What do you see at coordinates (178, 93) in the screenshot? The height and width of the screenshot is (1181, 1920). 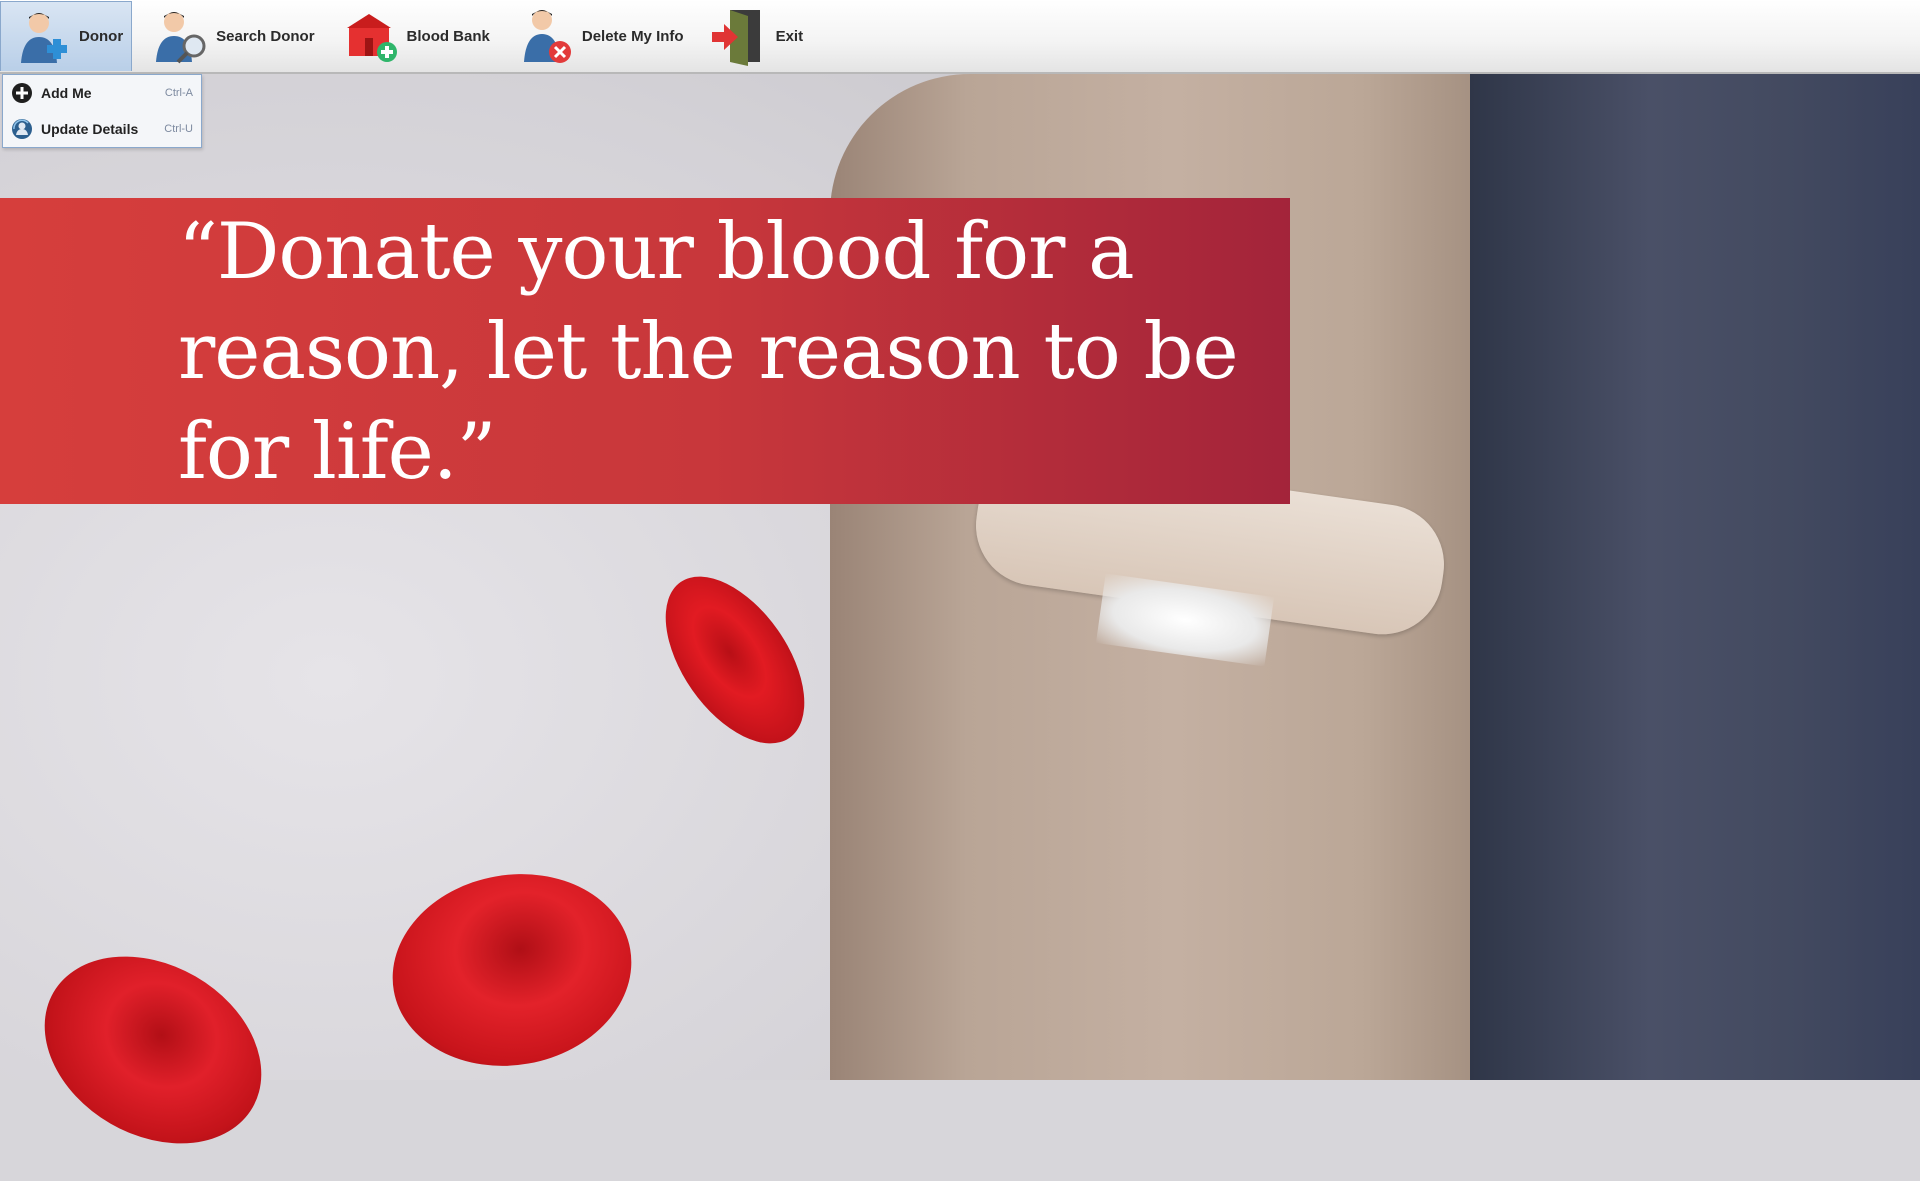 I see `add-me-shortcut: Ctrl-A` at bounding box center [178, 93].